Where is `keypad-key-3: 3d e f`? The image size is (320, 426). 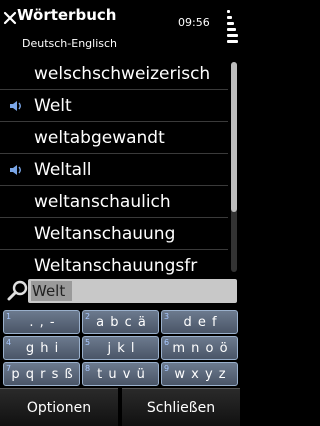 keypad-key-3: 3d e f is located at coordinates (199, 322).